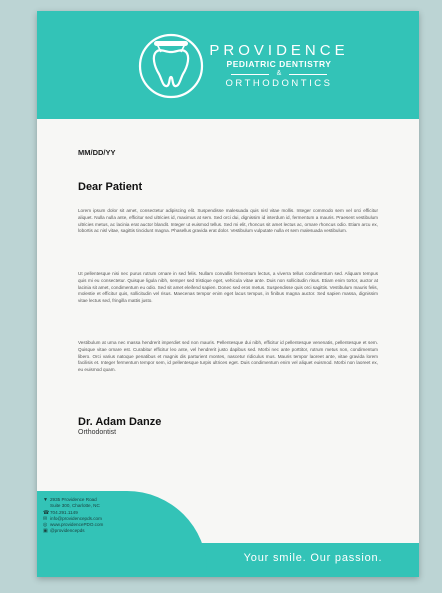 The width and height of the screenshot is (442, 593). Describe the element at coordinates (279, 83) in the screenshot. I see `brand-line-3: ORTHODONTICS` at that location.